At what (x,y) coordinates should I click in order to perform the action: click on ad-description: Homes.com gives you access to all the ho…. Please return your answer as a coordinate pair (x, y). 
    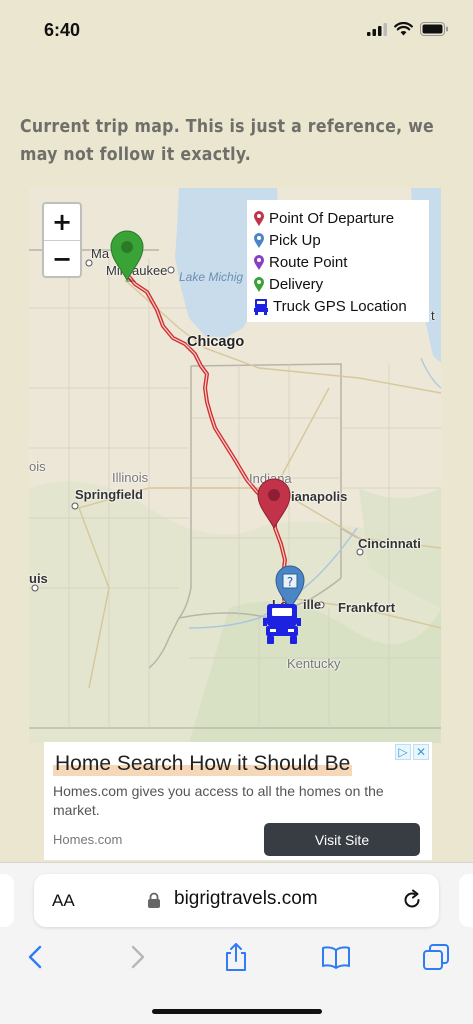
    Looking at the image, I should click on (218, 800).